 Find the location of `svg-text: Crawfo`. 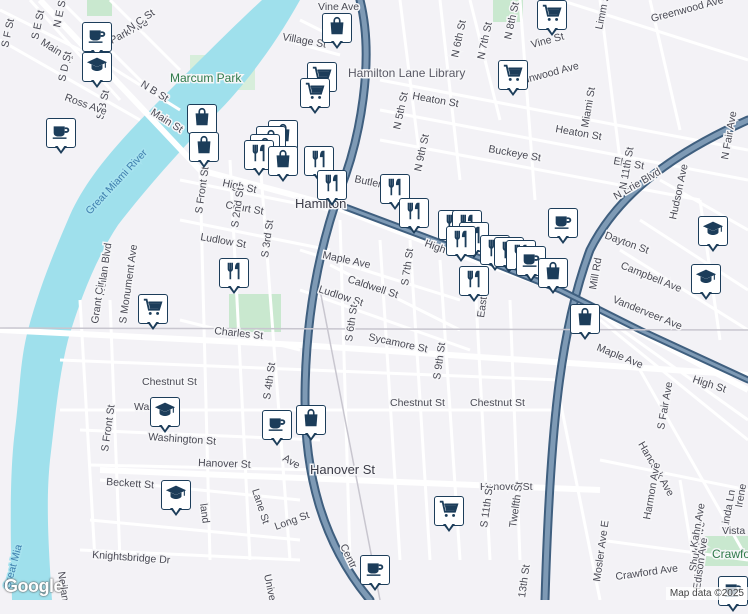

svg-text: Crawfo is located at coordinates (730, 554).